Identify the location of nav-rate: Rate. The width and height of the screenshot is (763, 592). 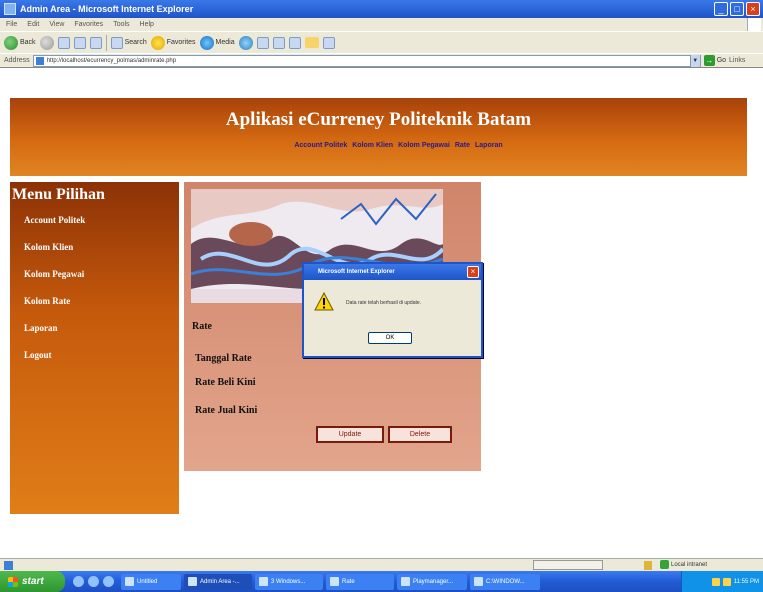
(462, 145).